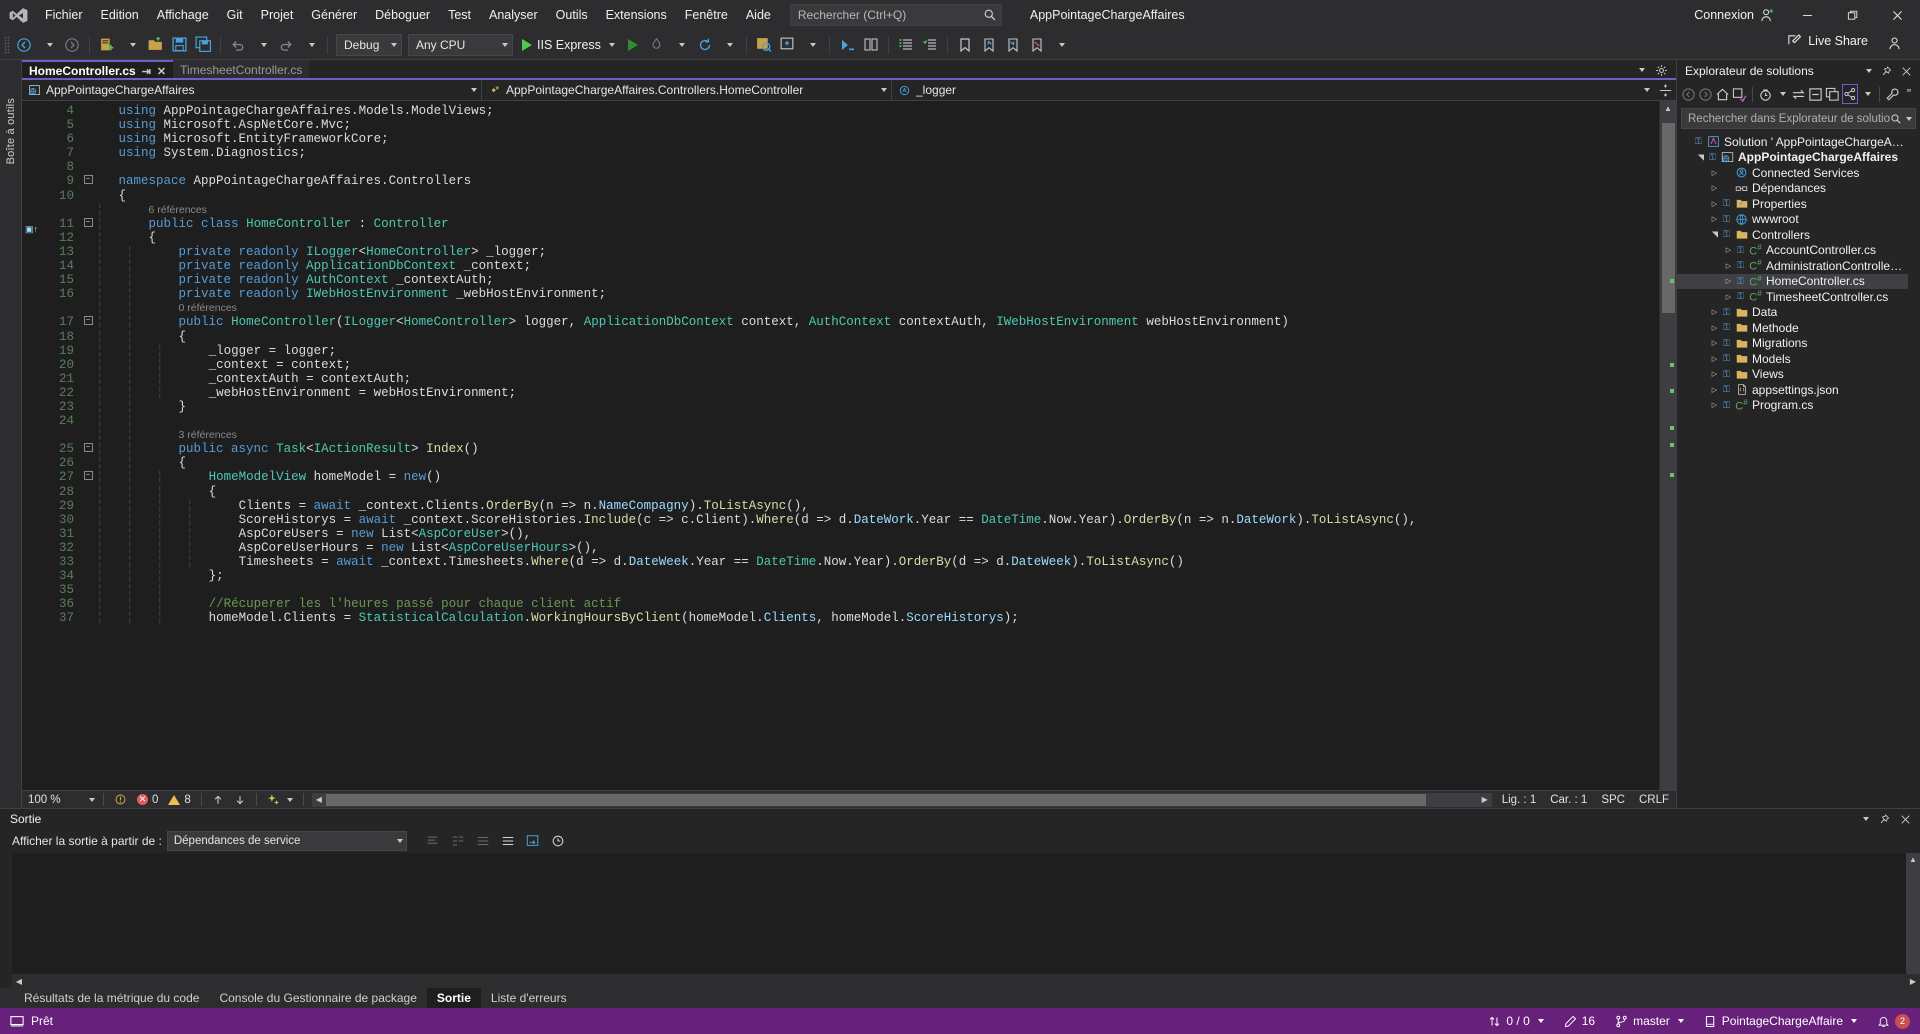 This screenshot has width=1920, height=1034. I want to click on zoom-level-dropdown: 100 %, so click(60, 800).